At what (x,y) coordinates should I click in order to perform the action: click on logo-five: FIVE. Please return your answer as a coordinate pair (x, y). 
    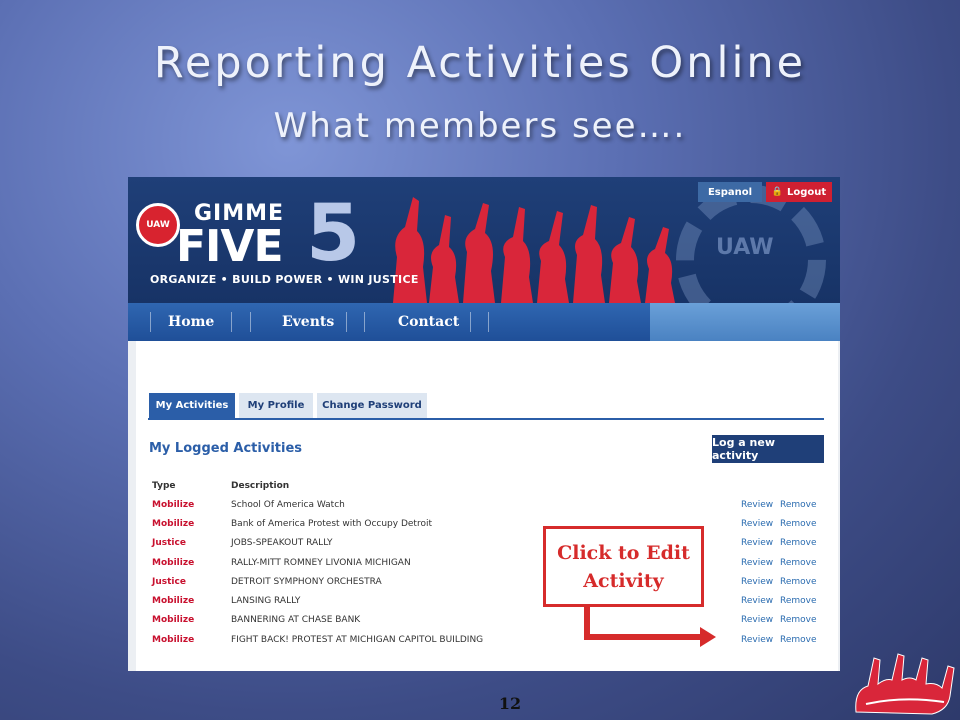
    Looking at the image, I should click on (230, 246).